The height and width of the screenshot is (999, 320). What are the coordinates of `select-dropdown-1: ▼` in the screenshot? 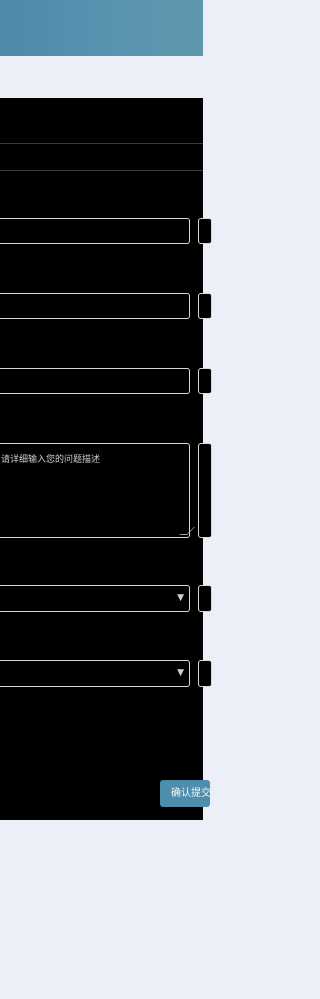 It's located at (95, 598).